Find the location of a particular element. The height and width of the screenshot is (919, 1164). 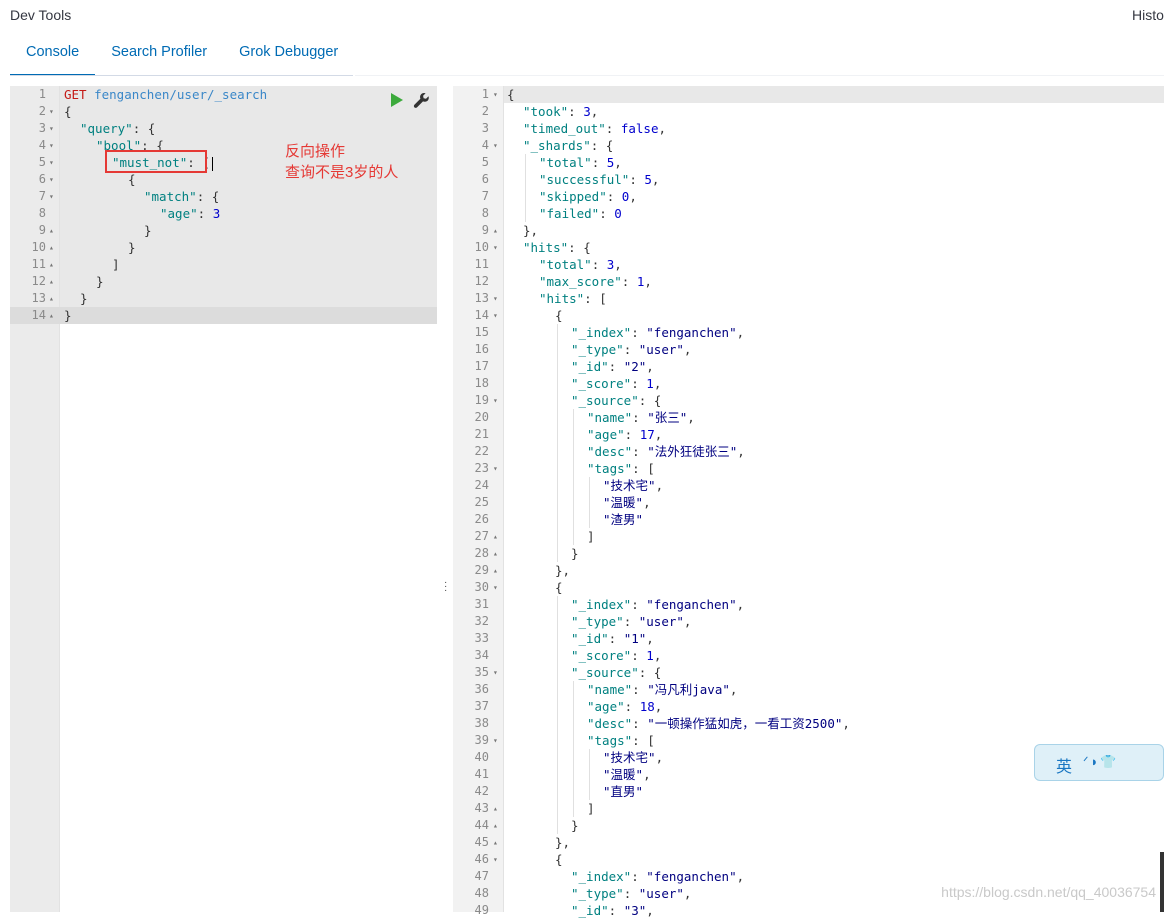

ime-language-label: 英 is located at coordinates (1064, 765).